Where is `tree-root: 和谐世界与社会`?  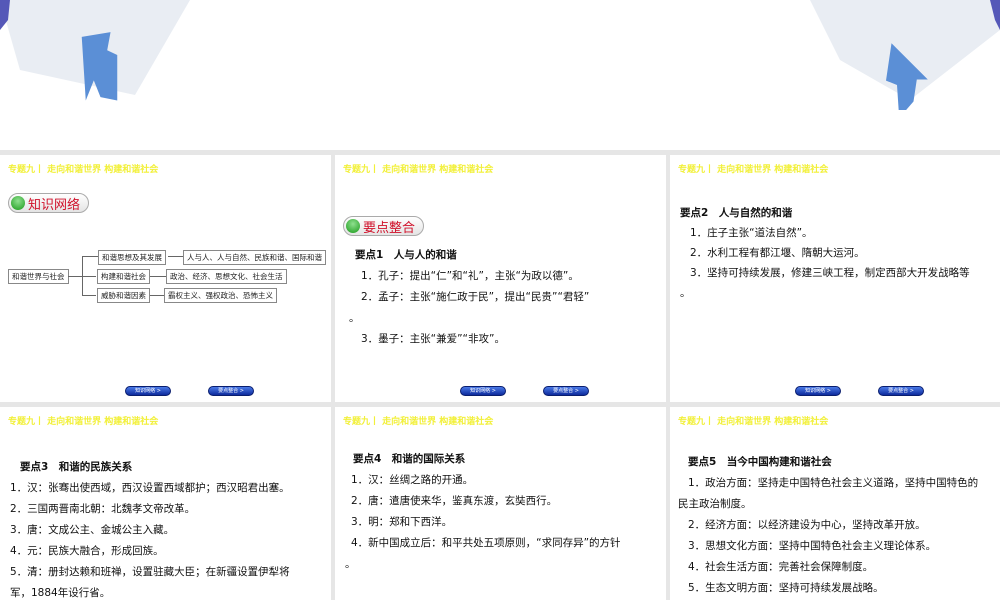
tree-root: 和谐世界与社会 is located at coordinates (38, 276).